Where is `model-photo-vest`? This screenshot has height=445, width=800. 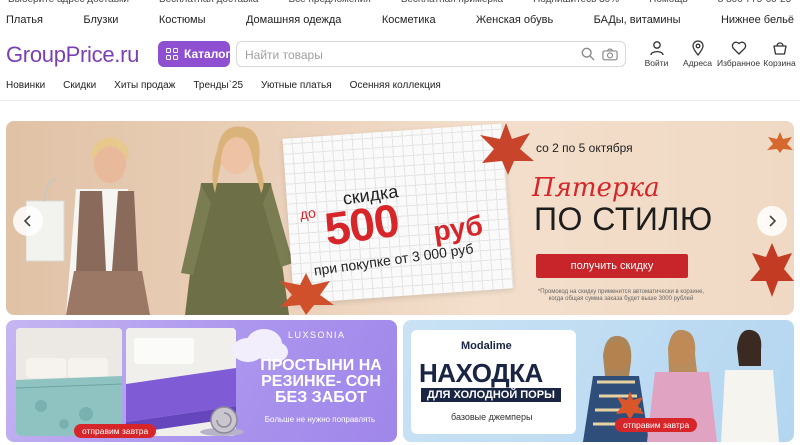 model-photo-vest is located at coordinates (88, 226).